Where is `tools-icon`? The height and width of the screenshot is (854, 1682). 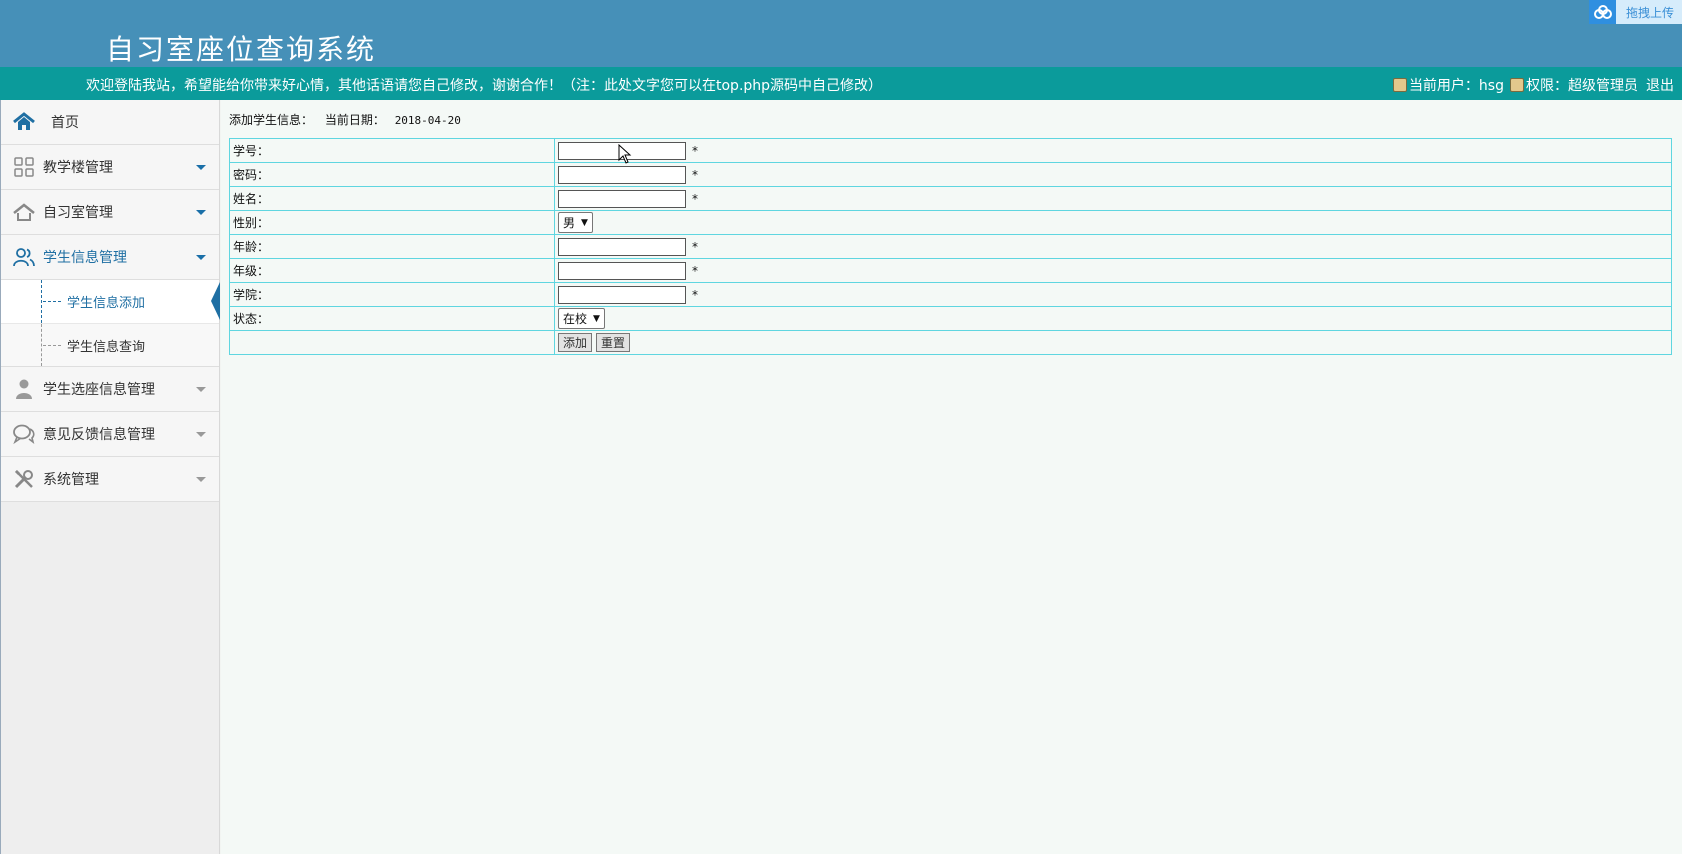 tools-icon is located at coordinates (24, 479).